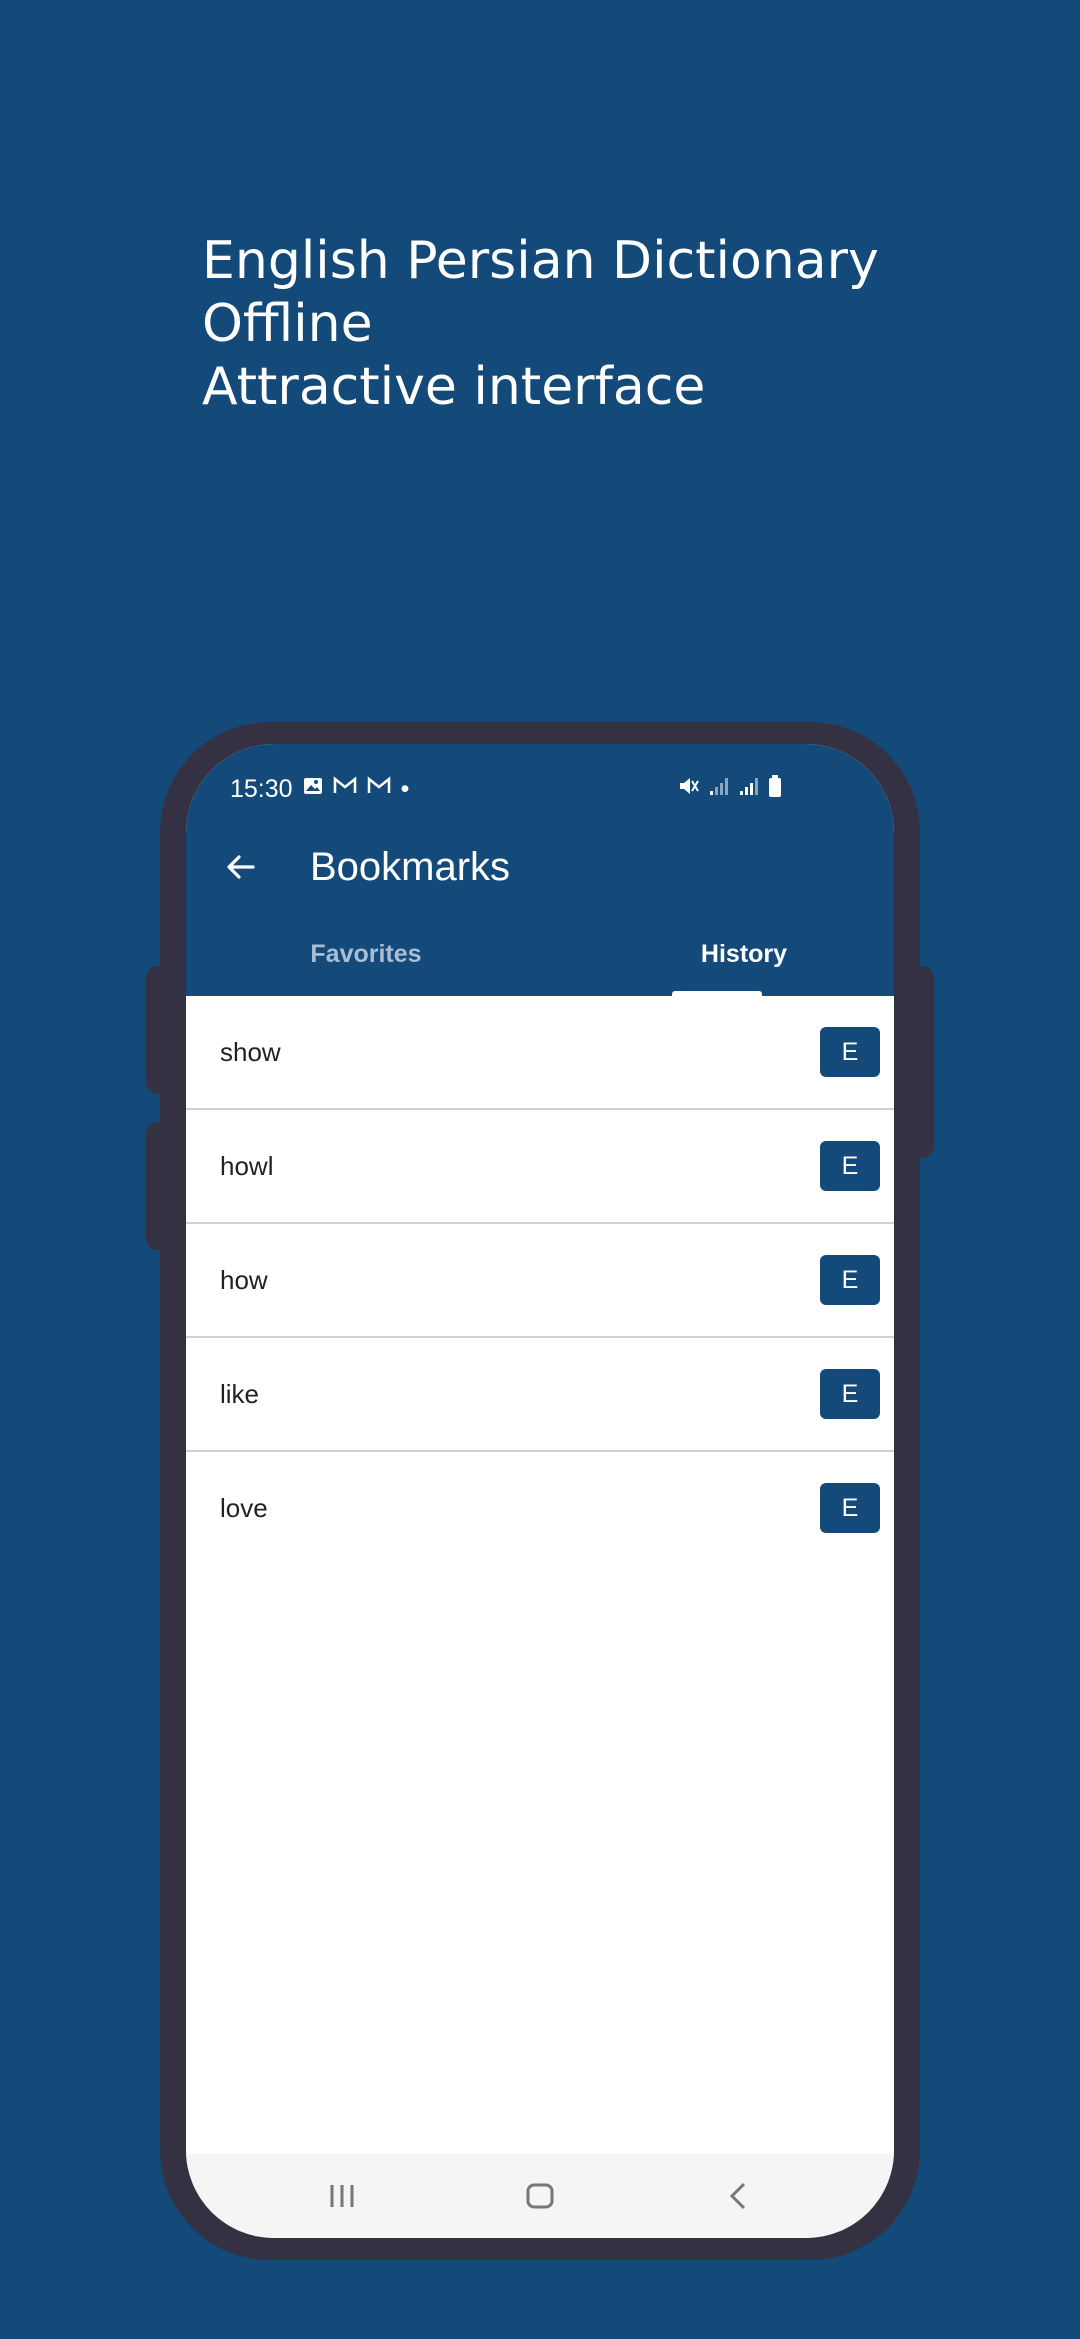 This screenshot has height=2339, width=1080. What do you see at coordinates (366, 954) in the screenshot?
I see `tab-favorites: Favorites` at bounding box center [366, 954].